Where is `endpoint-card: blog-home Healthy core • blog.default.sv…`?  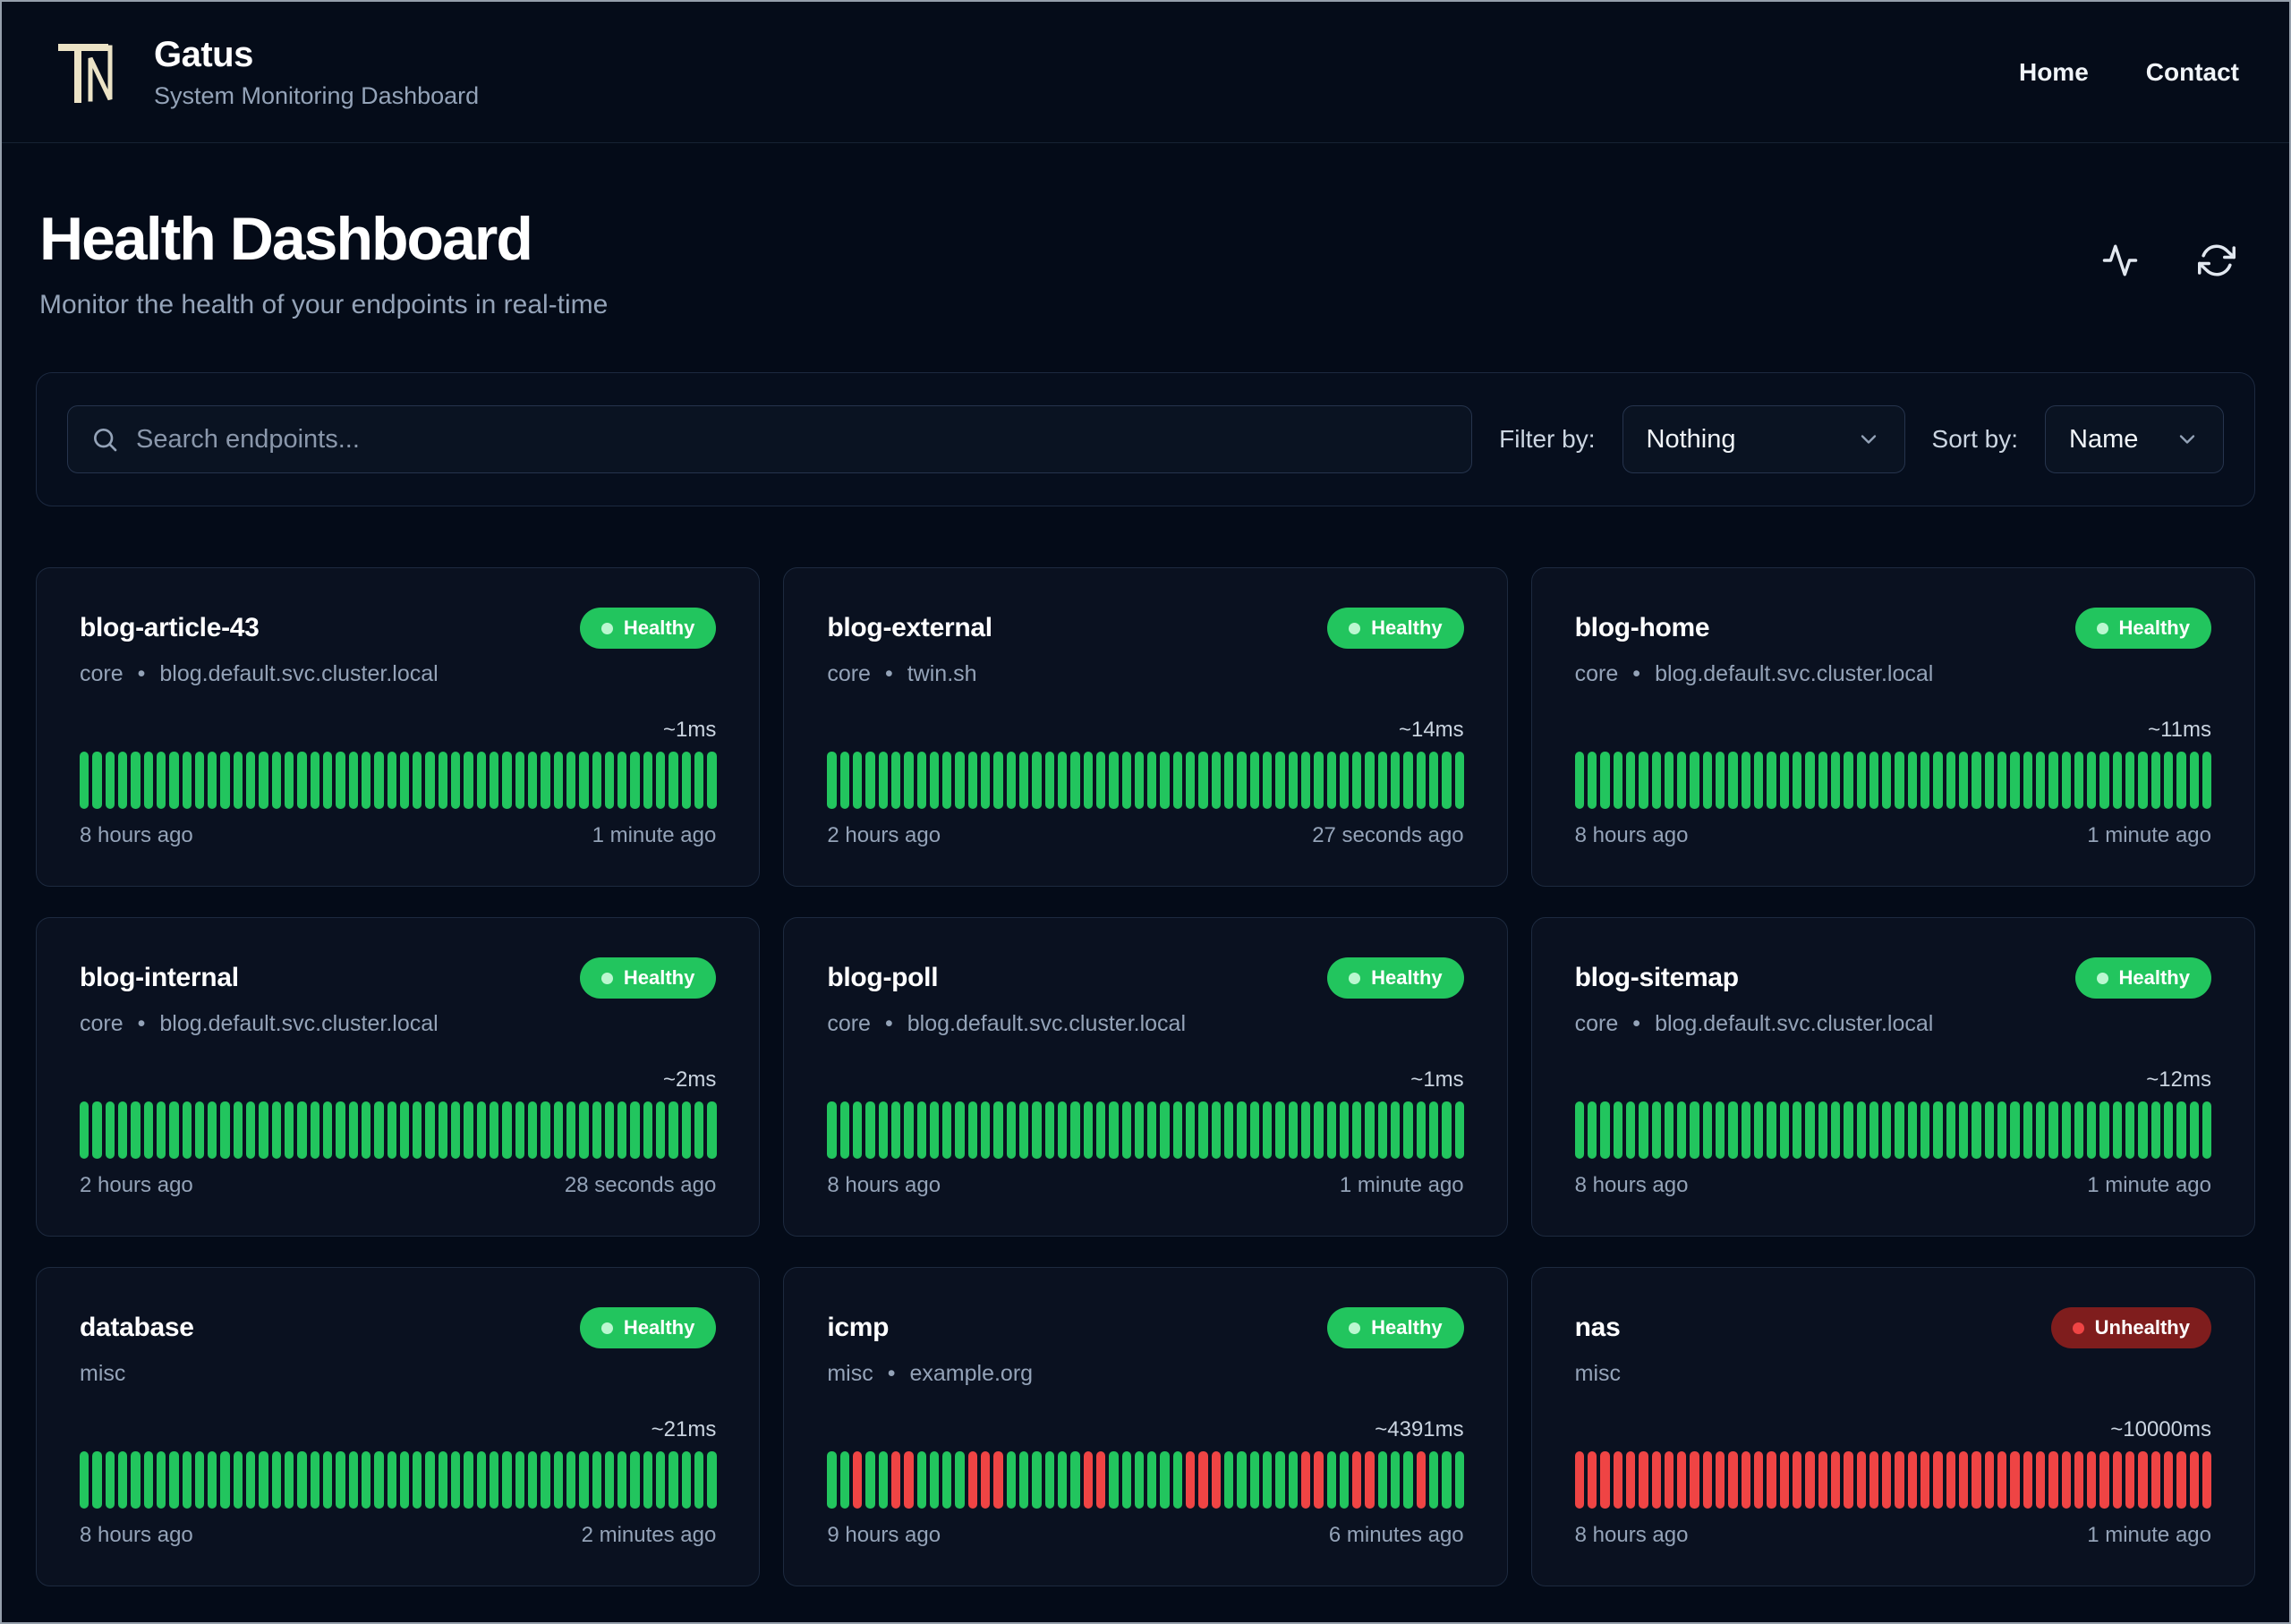
endpoint-card: blog-home Healthy core • blog.default.sv… is located at coordinates (1893, 727).